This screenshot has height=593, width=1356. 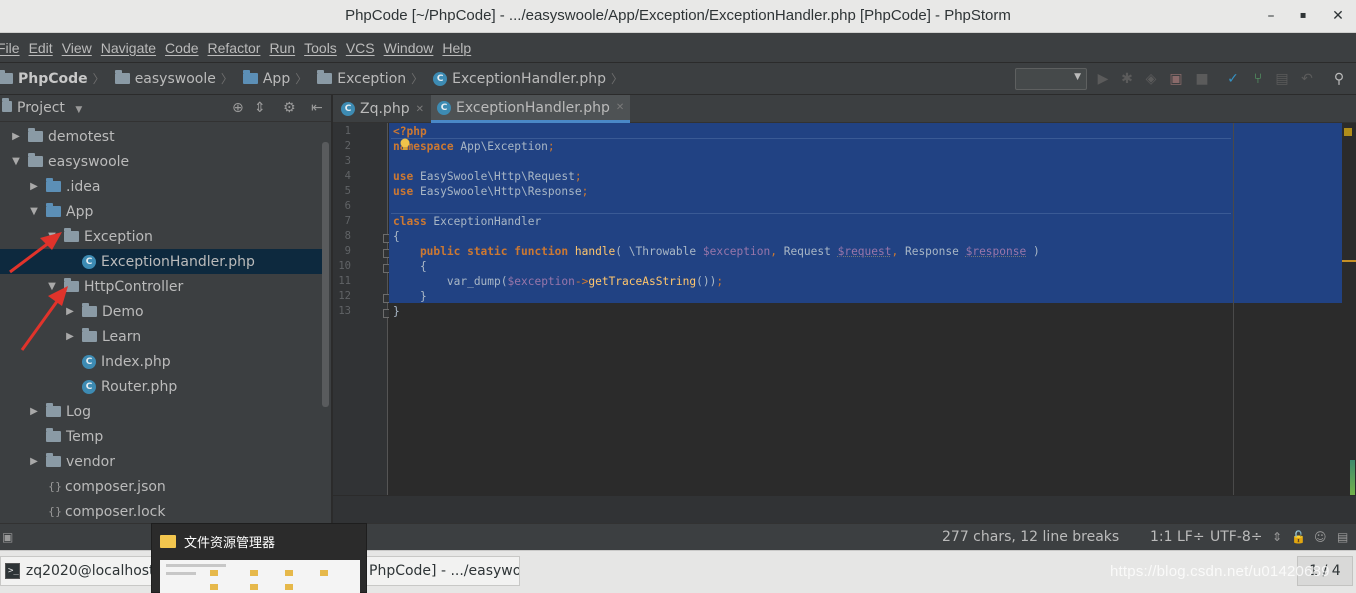 I want to click on menu-run: Run, so click(x=282, y=48).